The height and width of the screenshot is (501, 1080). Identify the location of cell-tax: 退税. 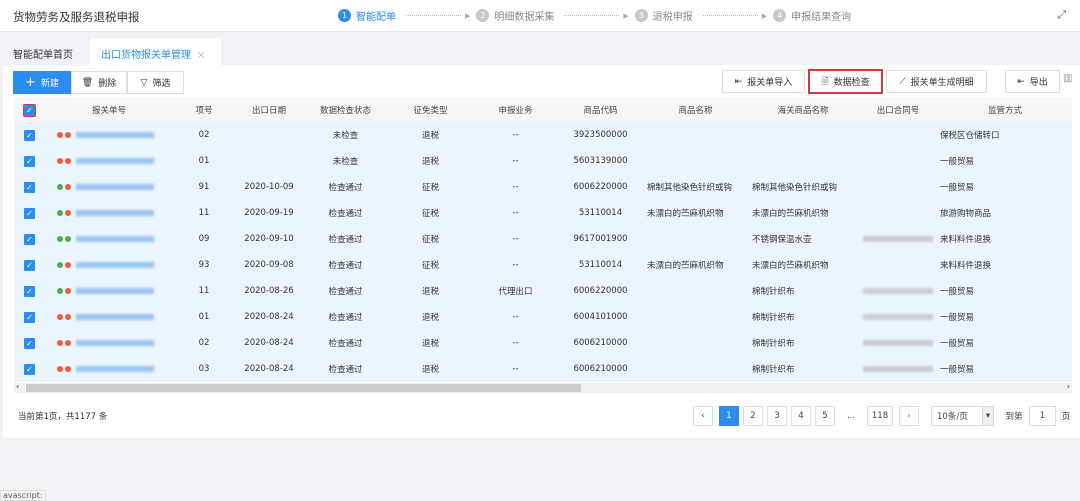
(430, 292).